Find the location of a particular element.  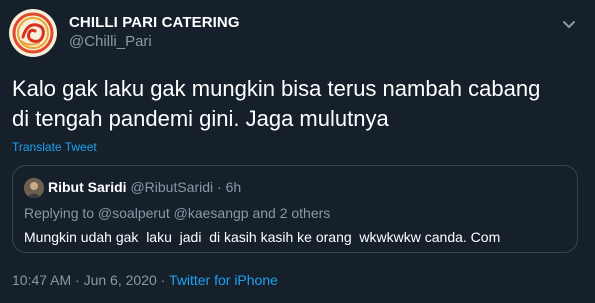

chilli-pari-logo-icon is located at coordinates (33, 33).